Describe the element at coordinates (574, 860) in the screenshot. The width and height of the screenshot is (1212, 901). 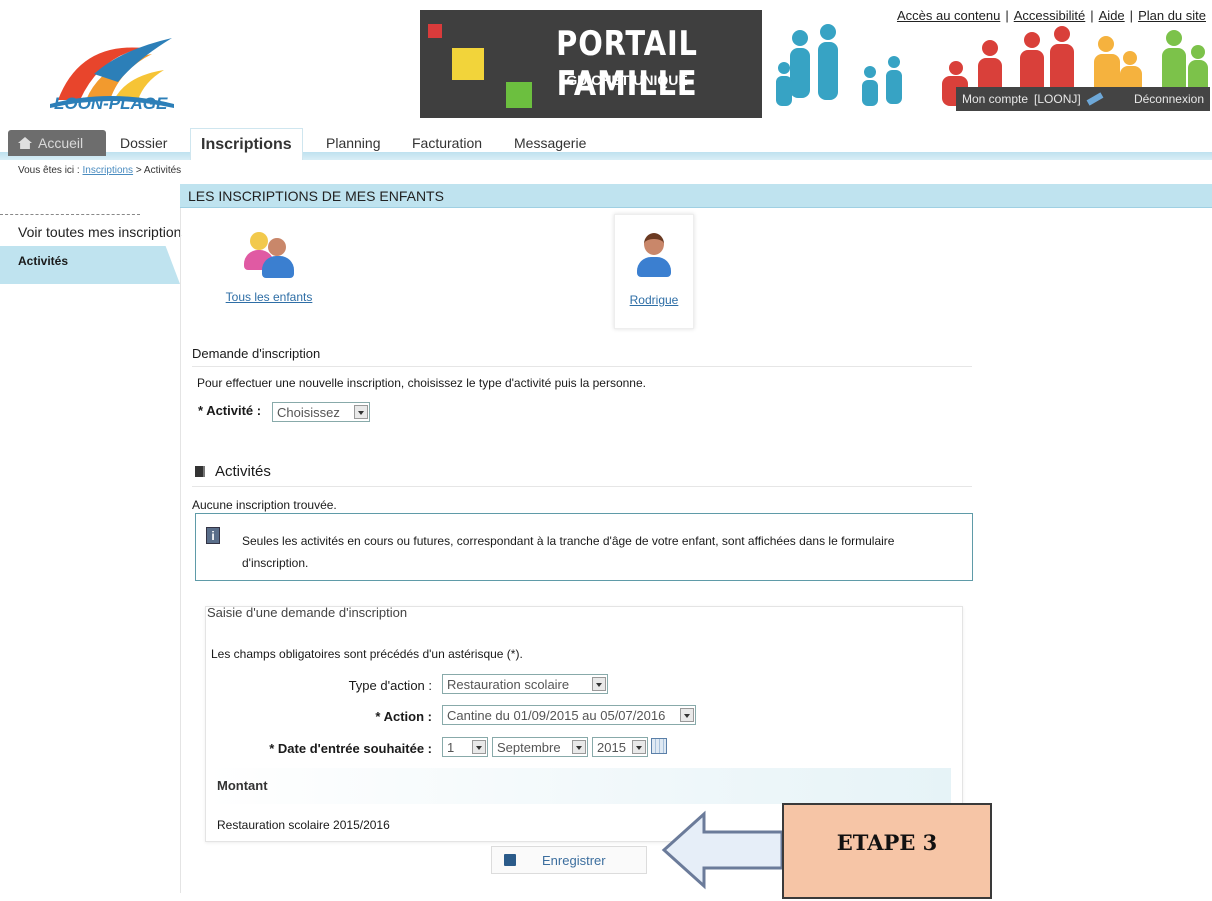
I see `save-button-label: Enregistrer` at that location.